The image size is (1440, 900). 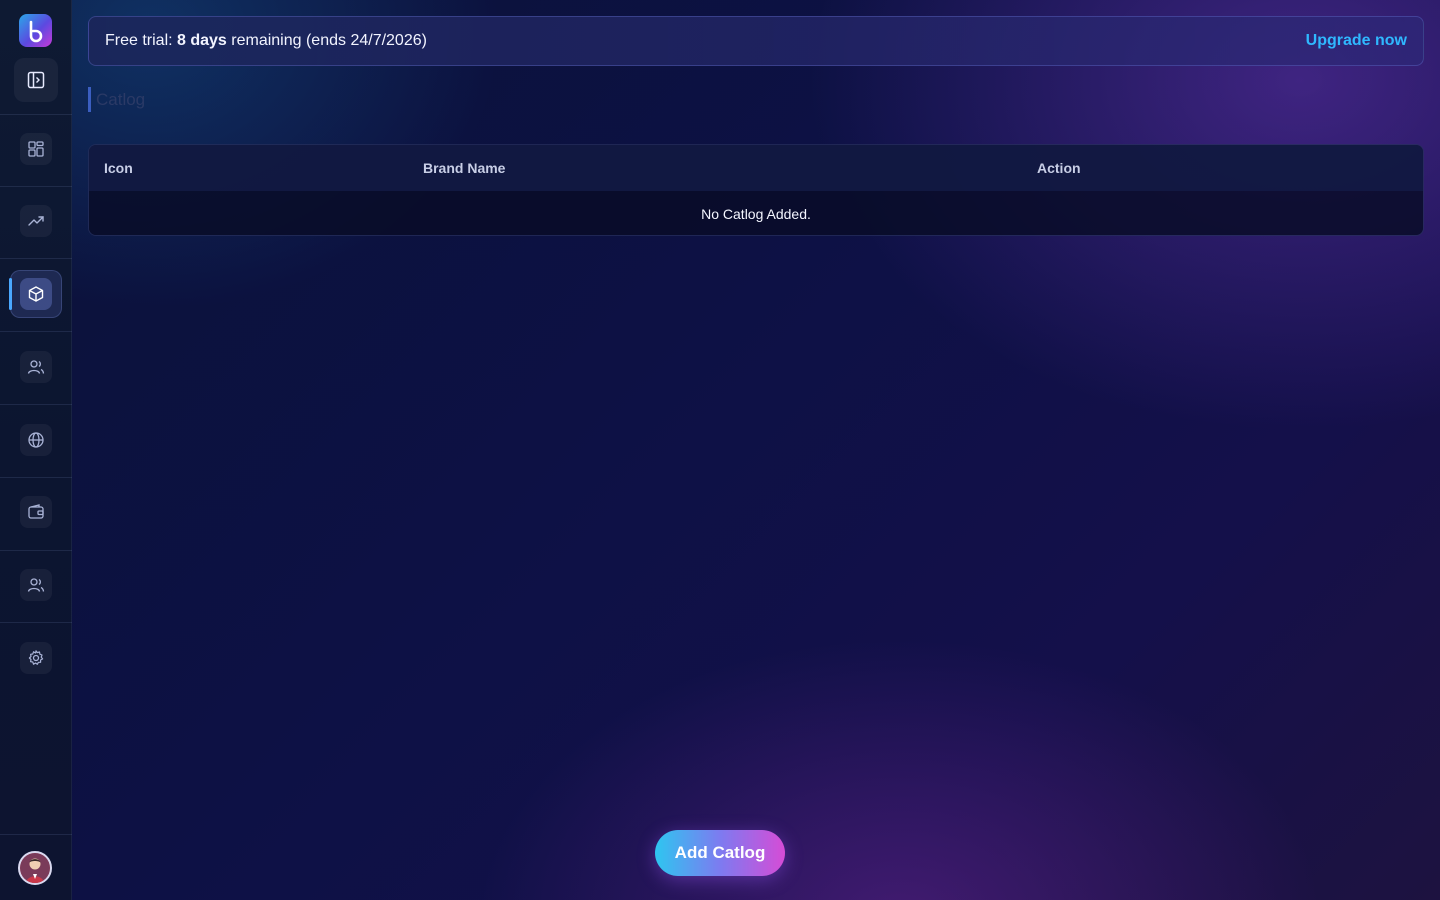 I want to click on sidebar-toggle-button, so click(x=36, y=80).